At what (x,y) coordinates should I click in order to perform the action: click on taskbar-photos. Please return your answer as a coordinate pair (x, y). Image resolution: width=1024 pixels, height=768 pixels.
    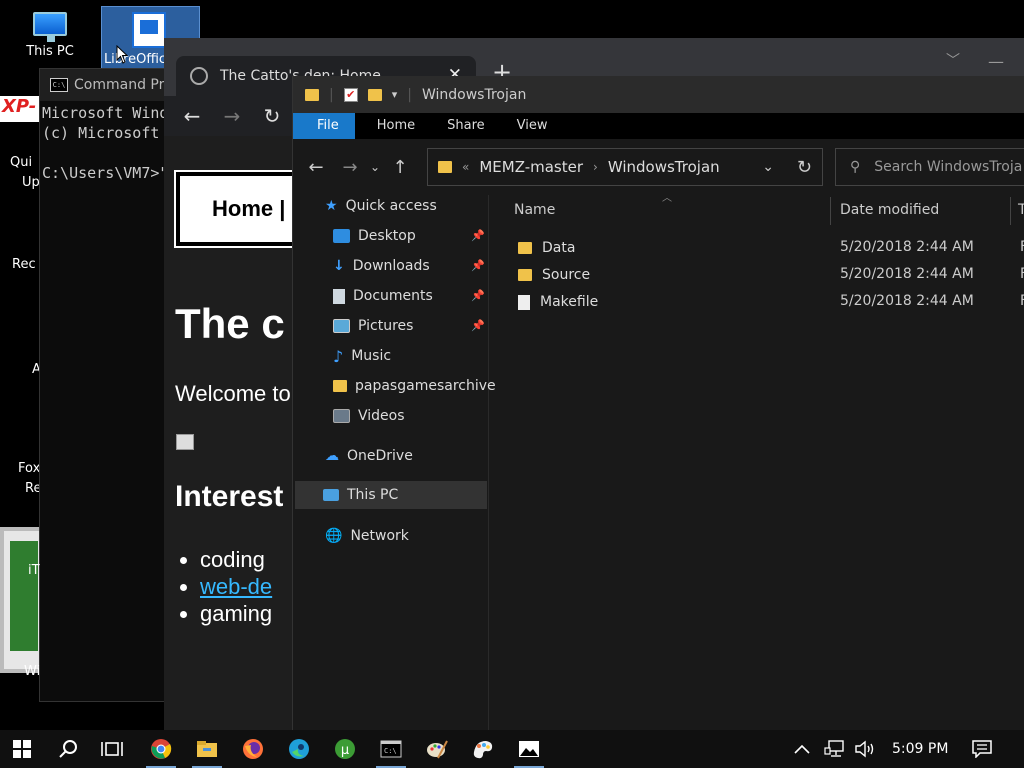
    Looking at the image, I should click on (529, 749).